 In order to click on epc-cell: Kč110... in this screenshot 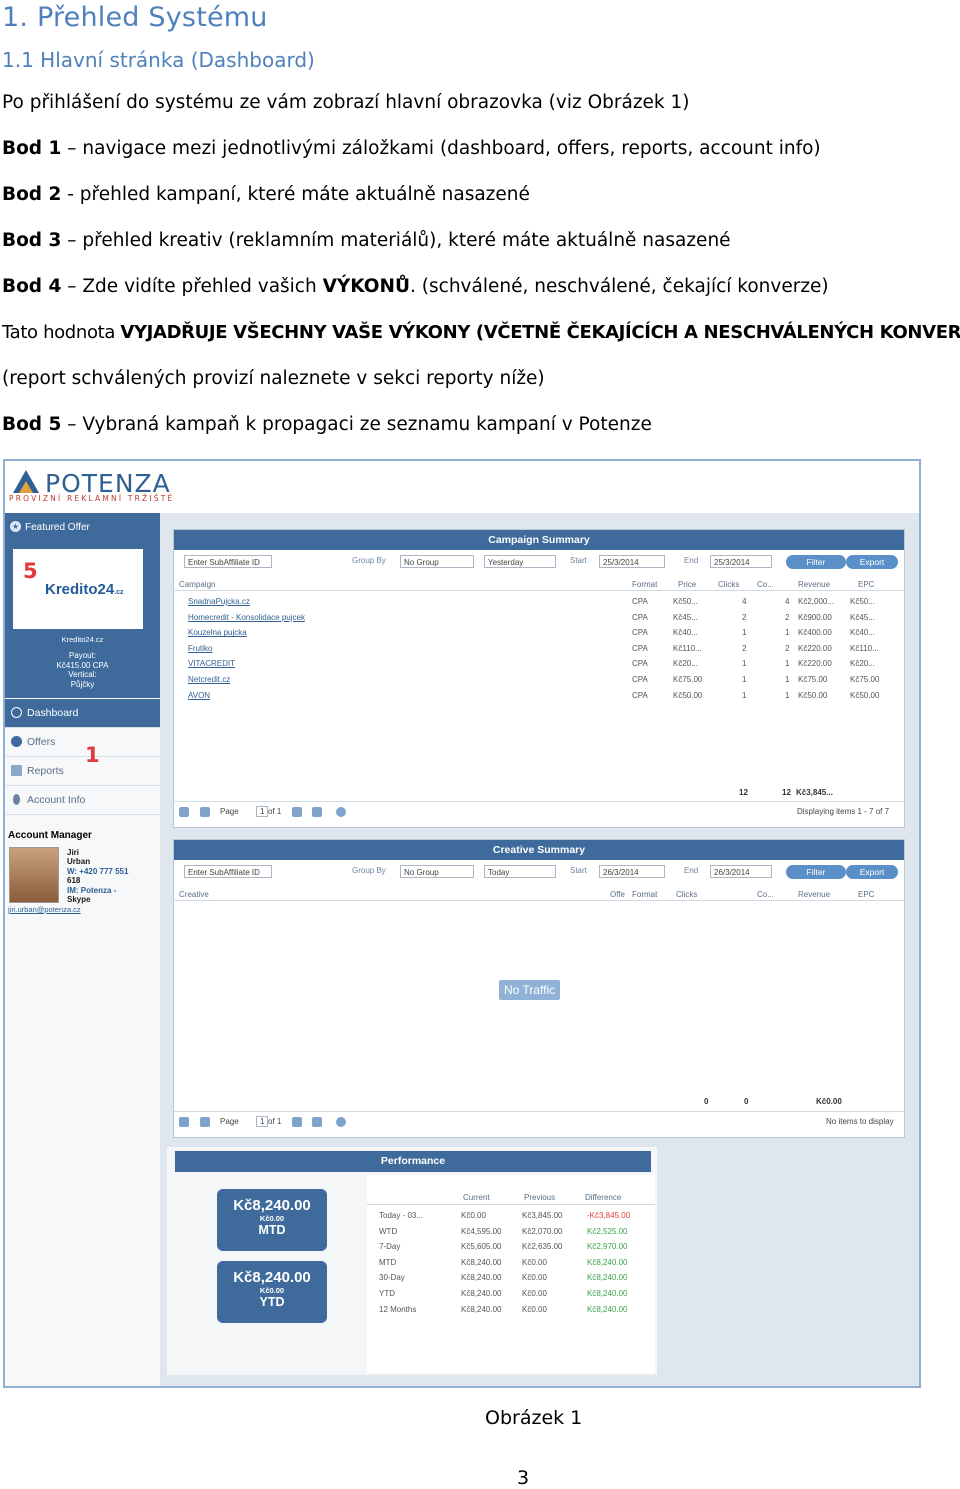, I will do `click(864, 648)`.